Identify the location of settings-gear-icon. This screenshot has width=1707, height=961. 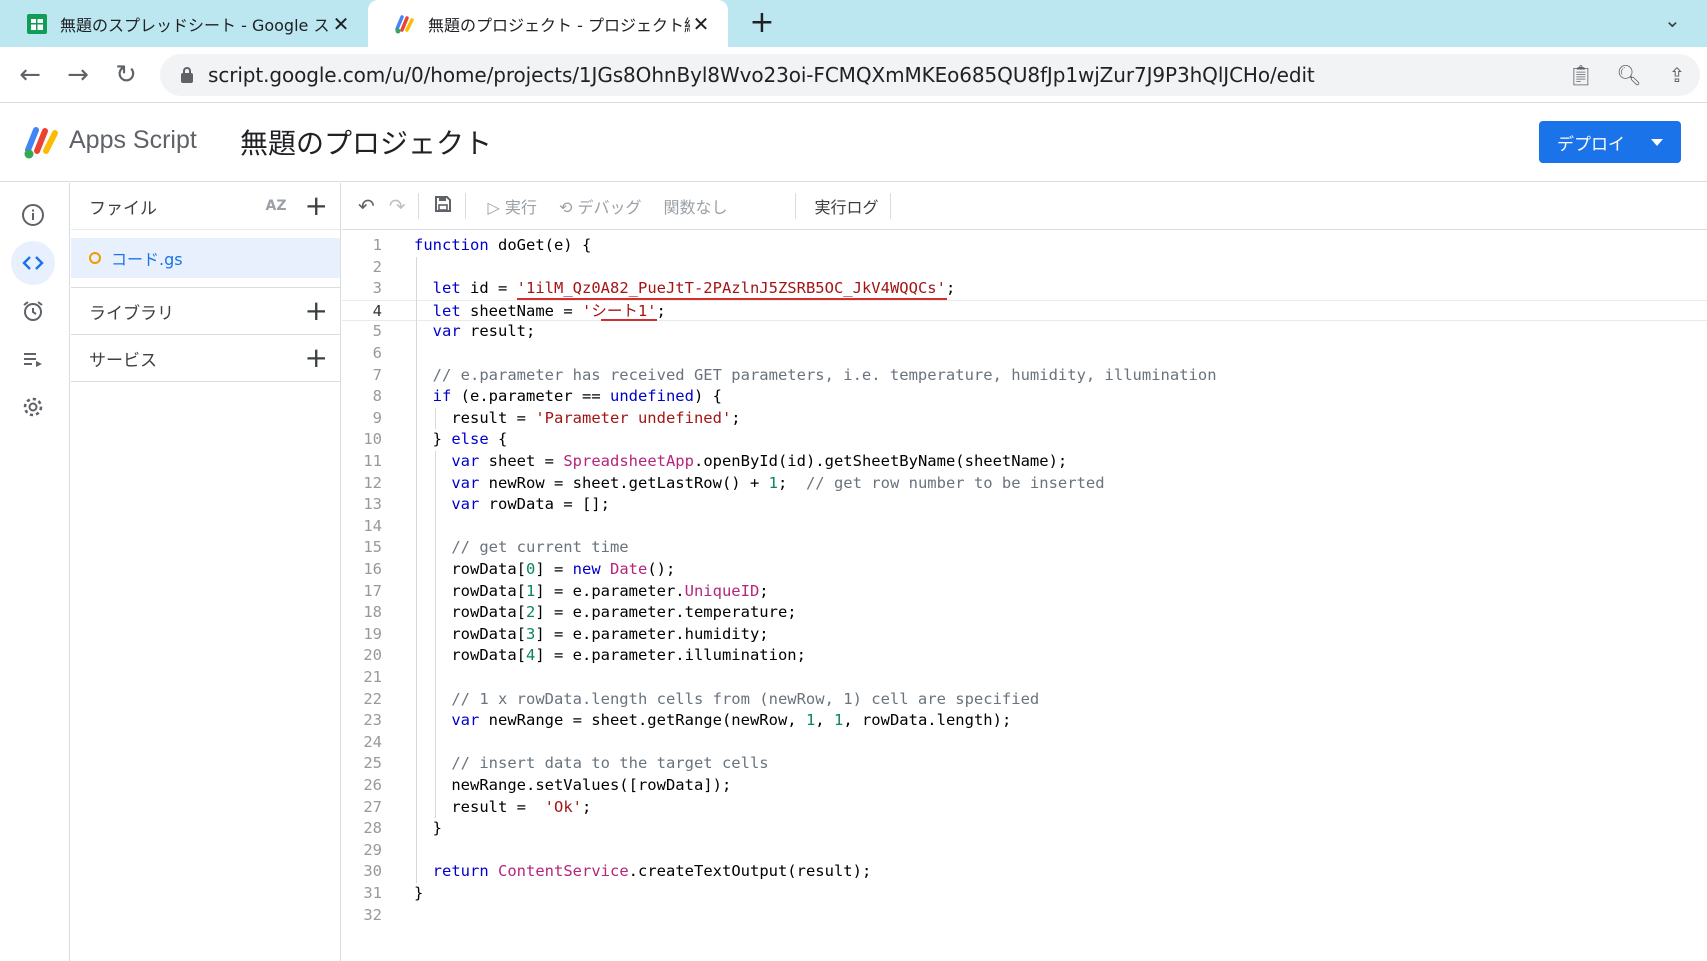
(33, 407).